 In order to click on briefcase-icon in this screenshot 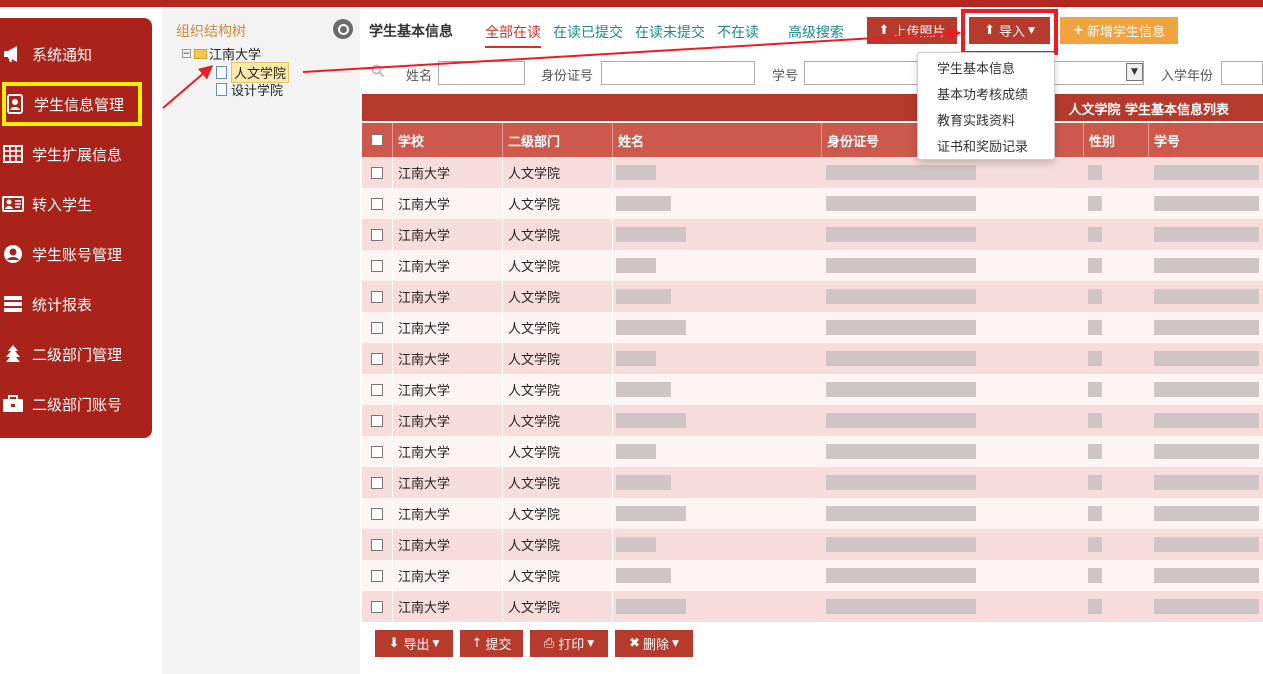, I will do `click(13, 404)`.